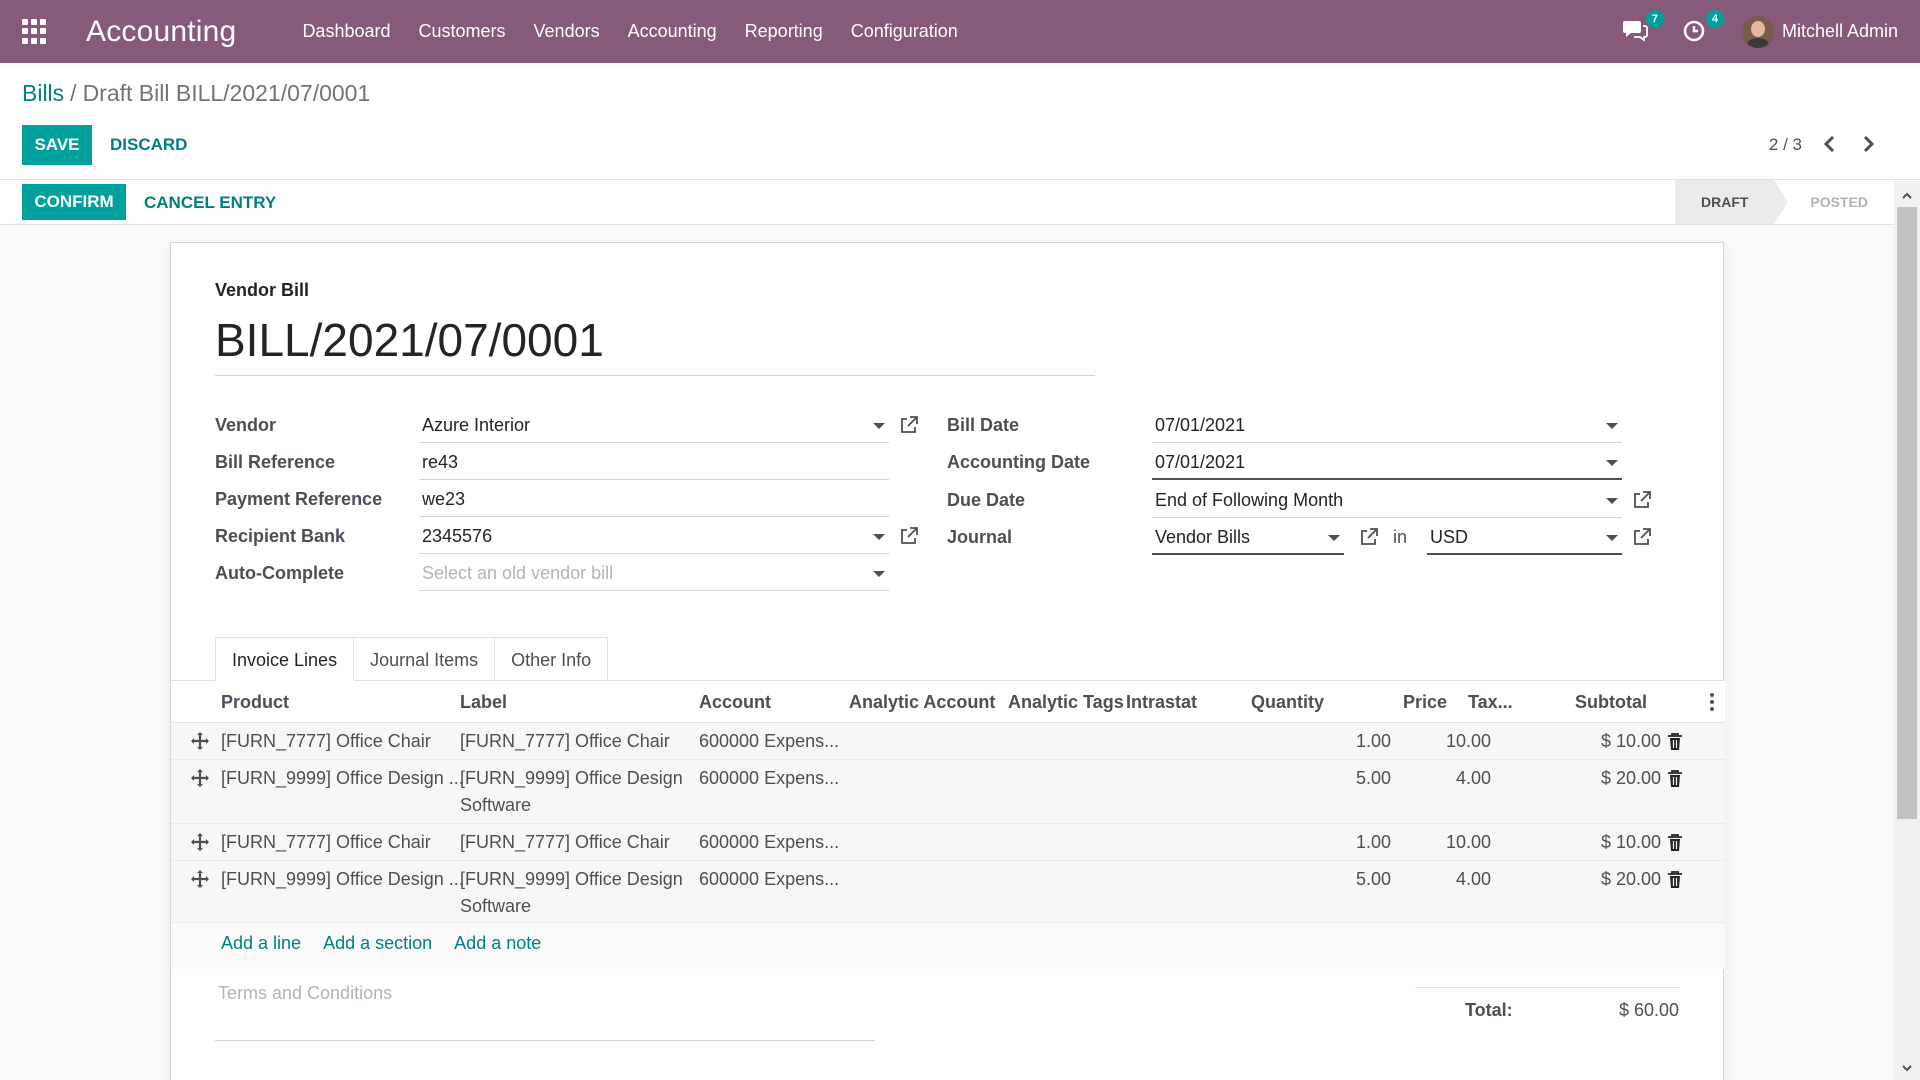 This screenshot has height=1080, width=1920. I want to click on col-product: Product, so click(255, 702).